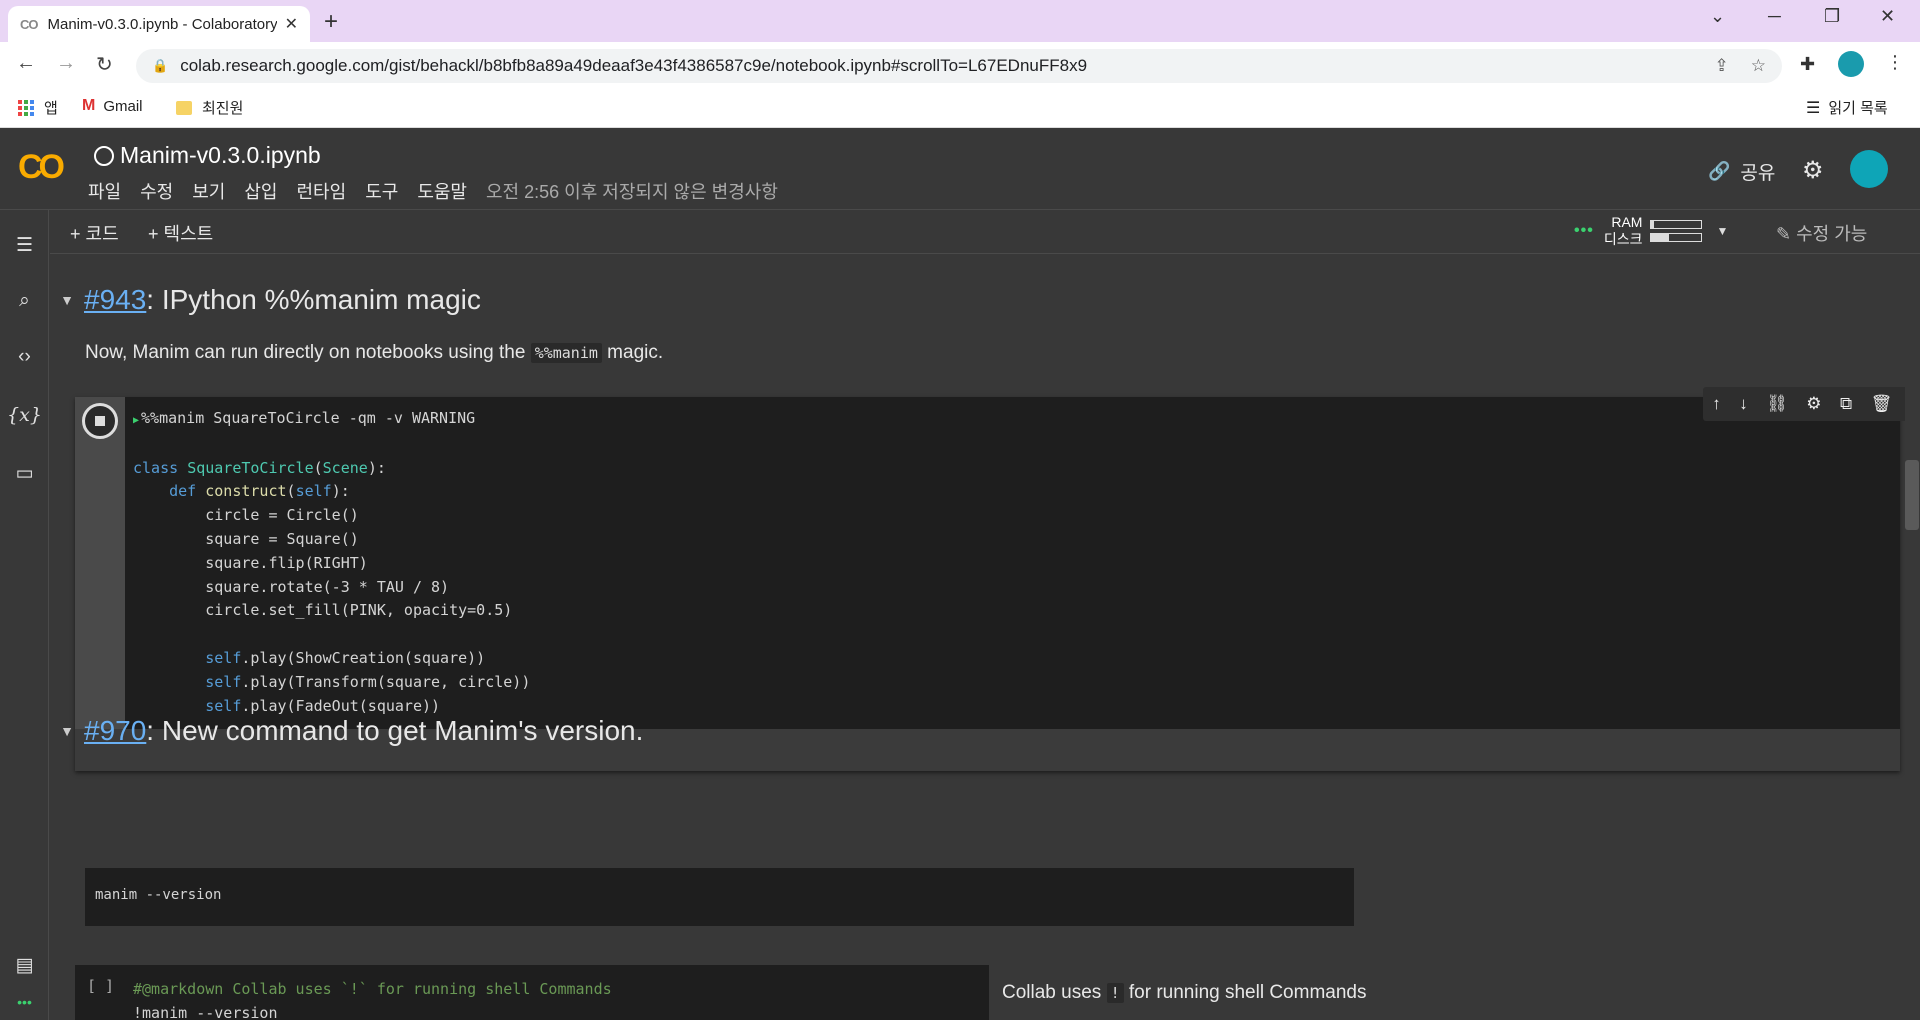 This screenshot has height=1020, width=1920. What do you see at coordinates (327, 586) in the screenshot?
I see `code-line: square.rotate(-3 * TAU / 8)` at bounding box center [327, 586].